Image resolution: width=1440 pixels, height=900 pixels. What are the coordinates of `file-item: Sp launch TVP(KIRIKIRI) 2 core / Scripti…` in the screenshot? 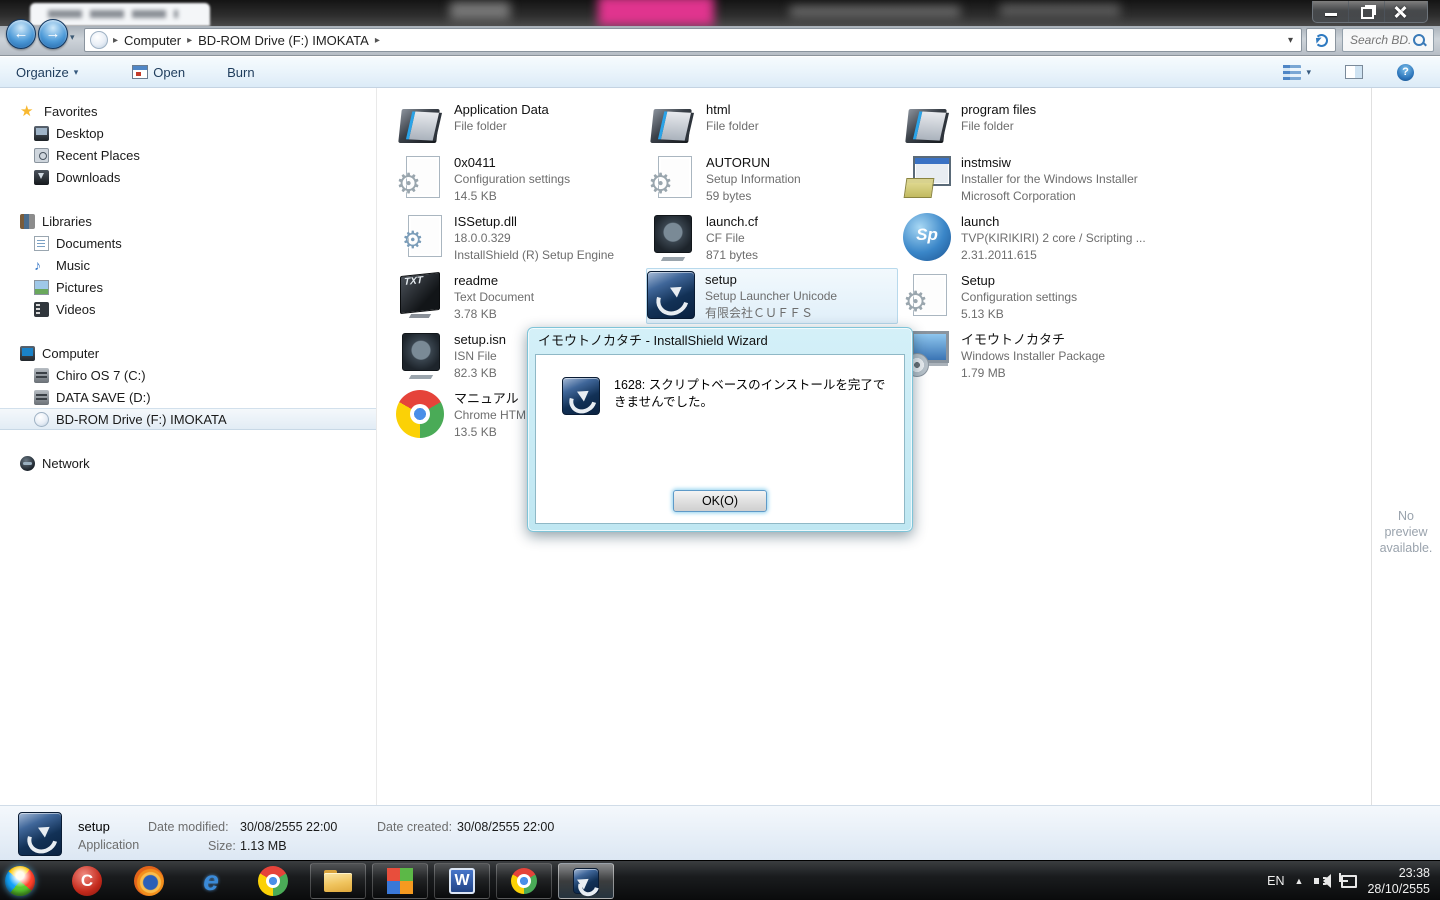 It's located at (1028, 239).